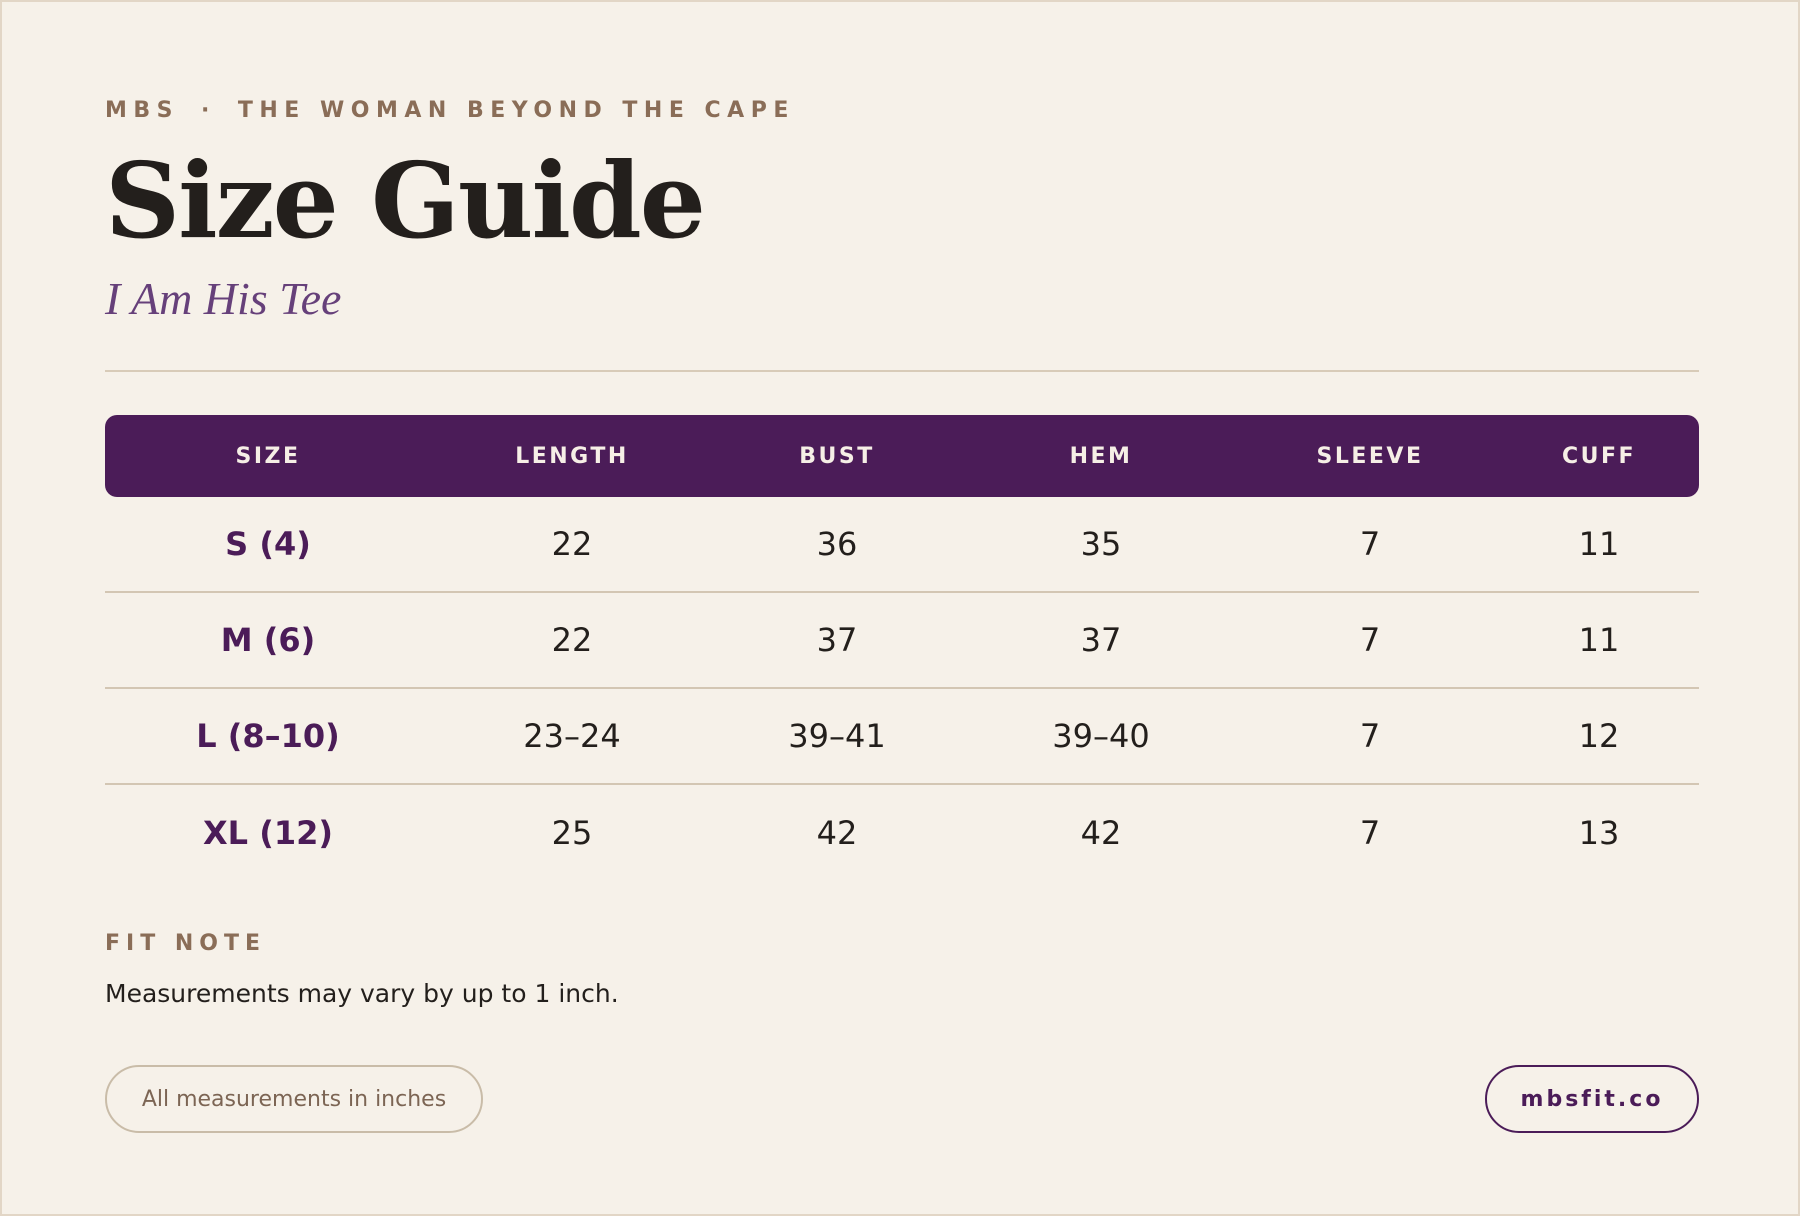  What do you see at coordinates (516, 110) in the screenshot?
I see `brand-tagline: THE WOMAN BEYOND THE CAPE` at bounding box center [516, 110].